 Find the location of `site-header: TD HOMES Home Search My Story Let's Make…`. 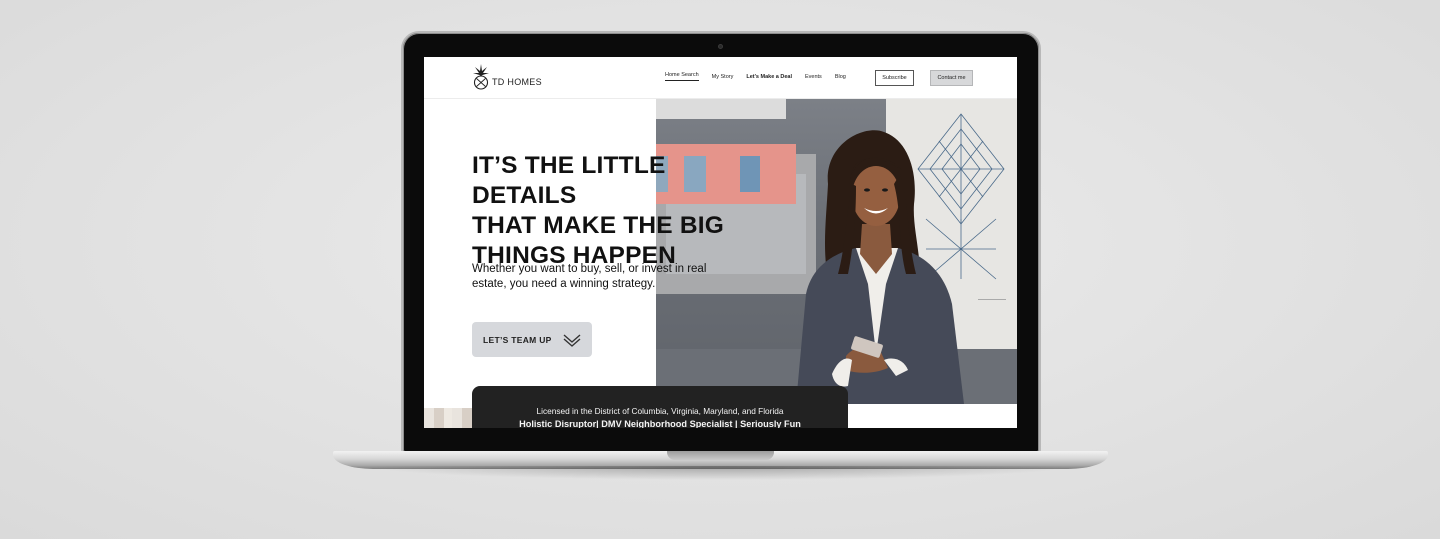

site-header: TD HOMES Home Search My Story Let's Make… is located at coordinates (720, 78).